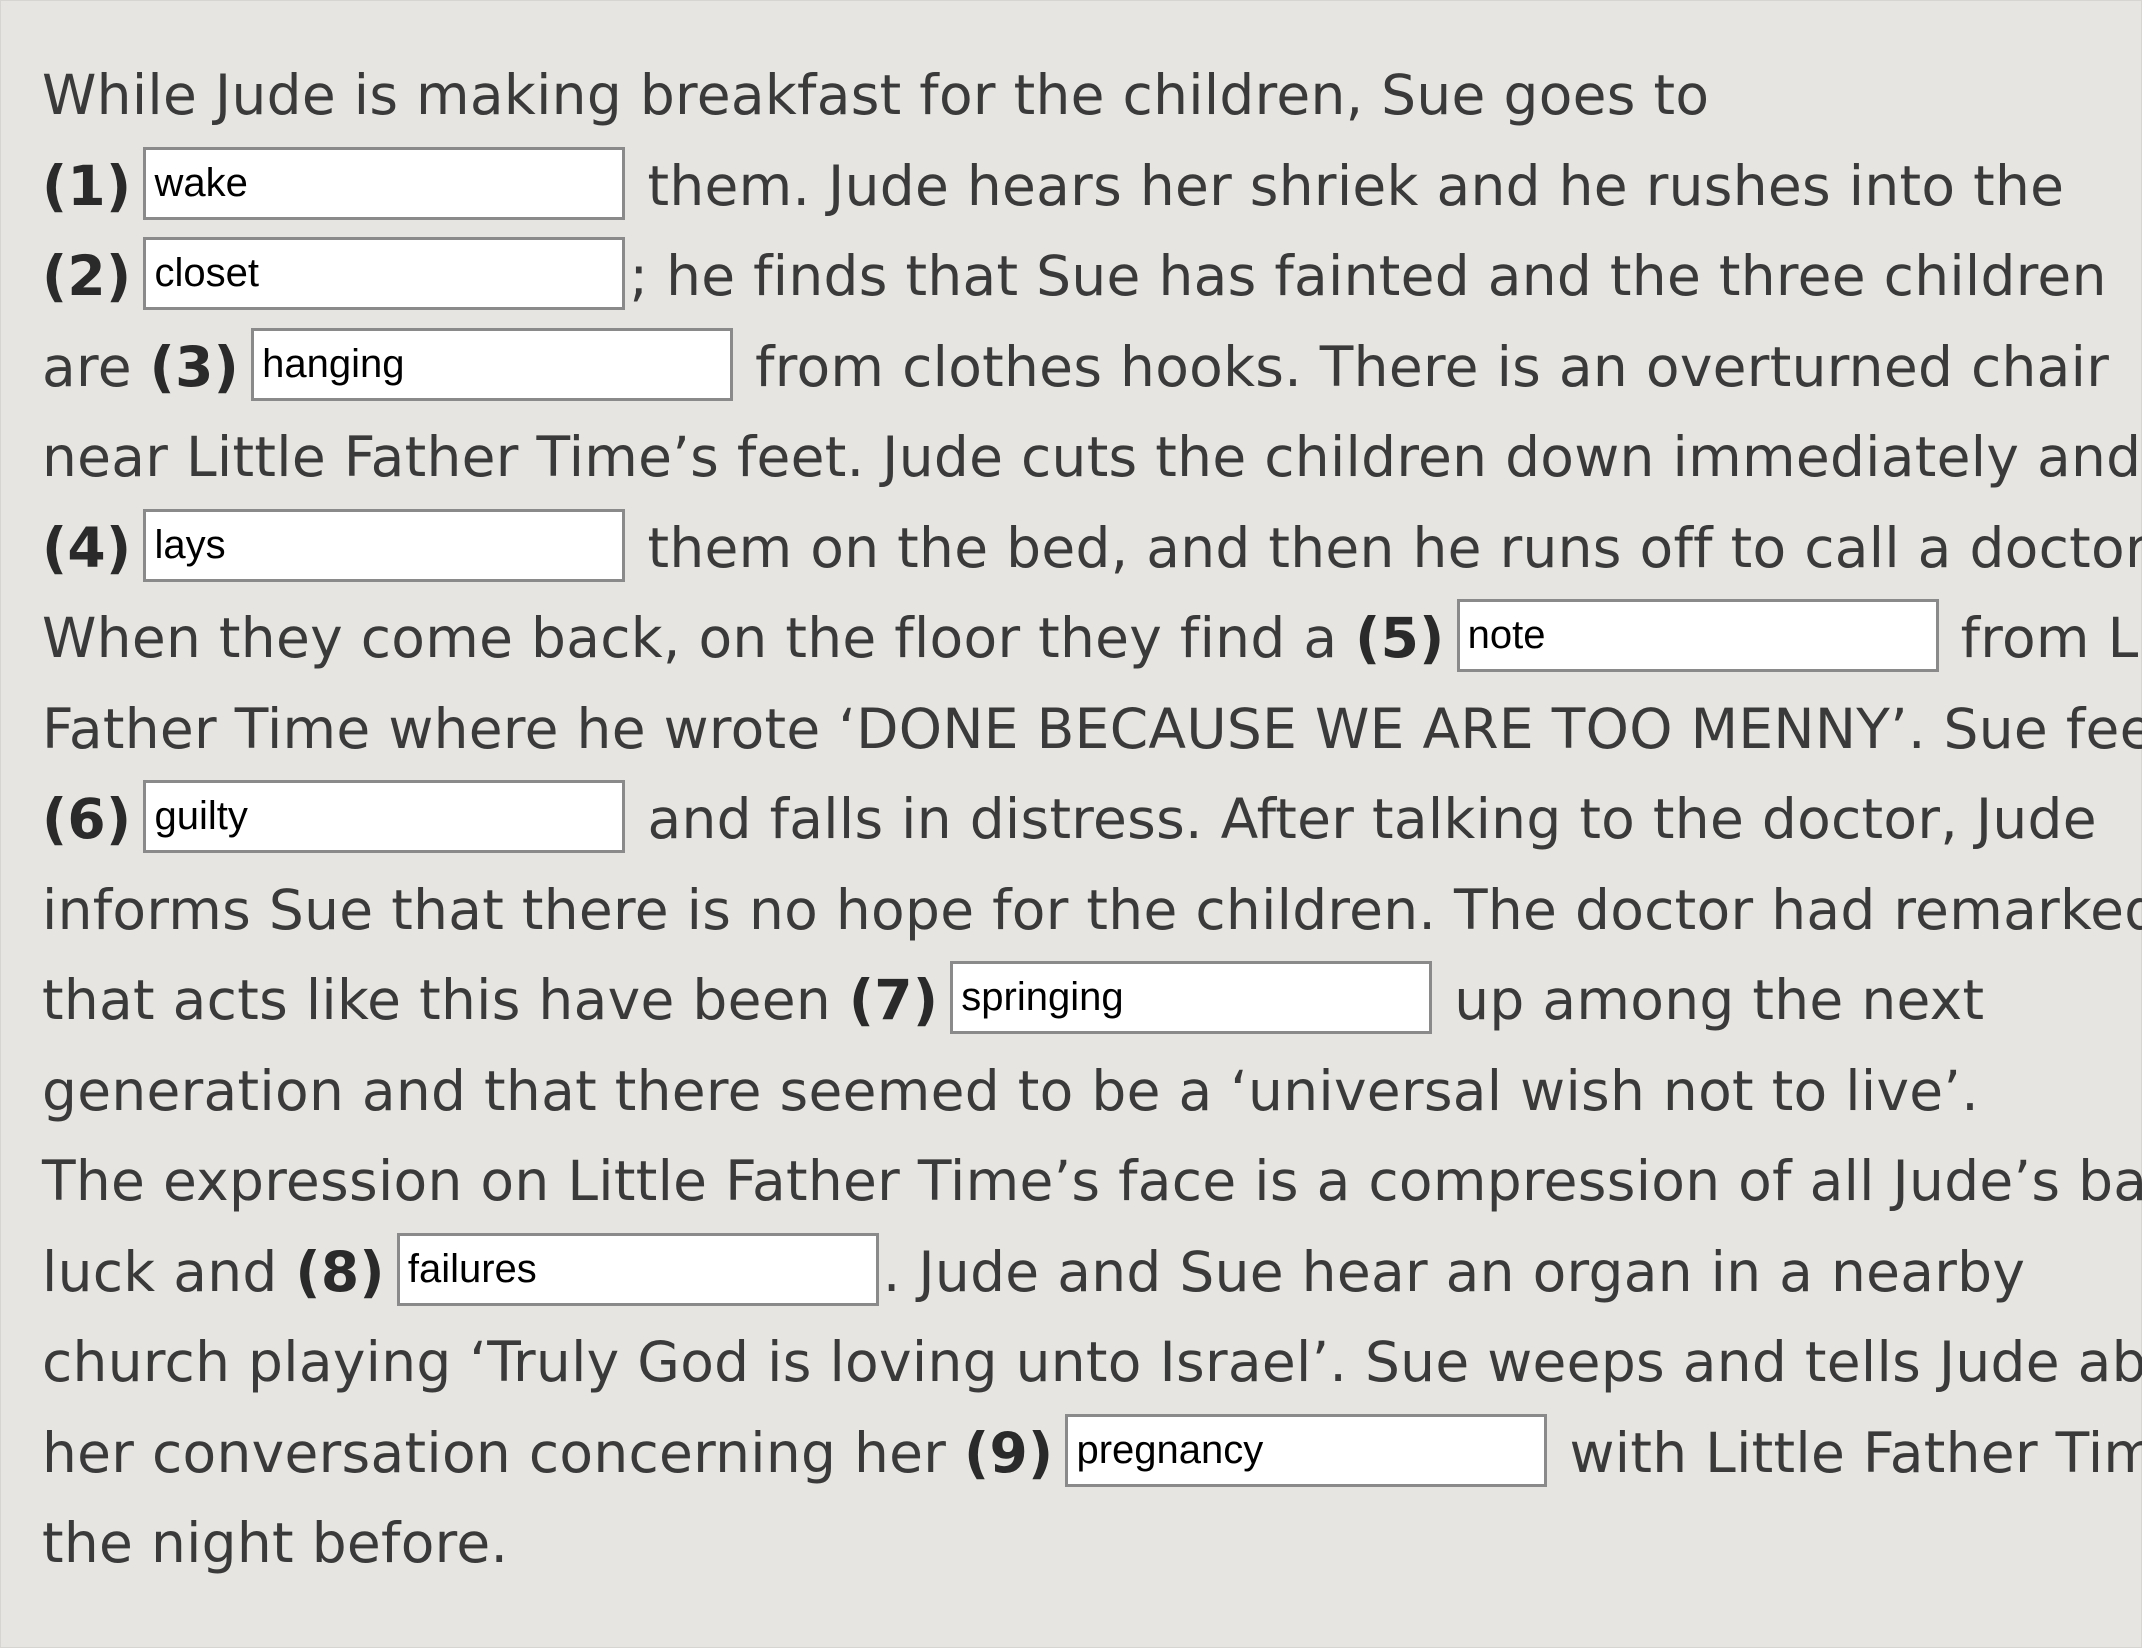  What do you see at coordinates (1454, 1271) in the screenshot?
I see `passage-text: . Jude and Sue hear an organ in a nearby` at bounding box center [1454, 1271].